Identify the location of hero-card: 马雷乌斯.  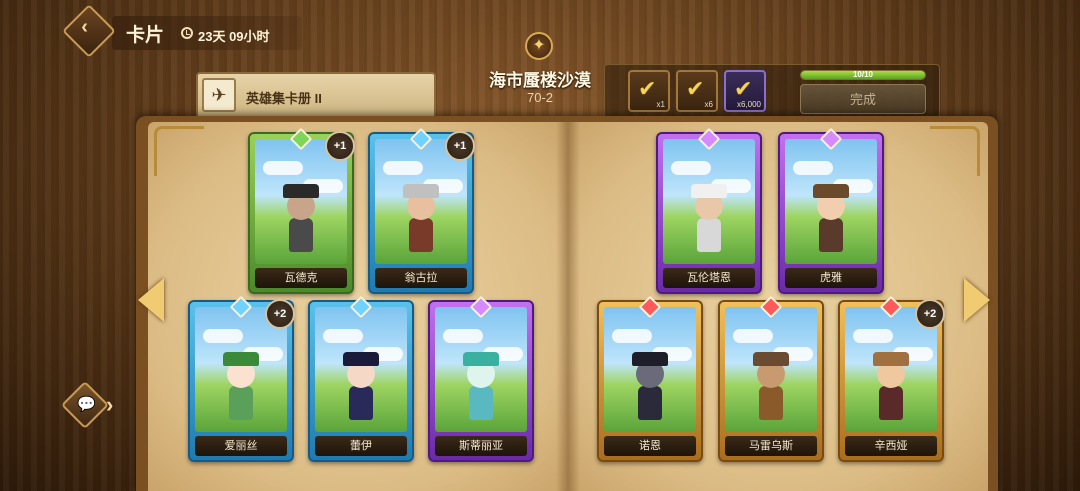
(771, 378).